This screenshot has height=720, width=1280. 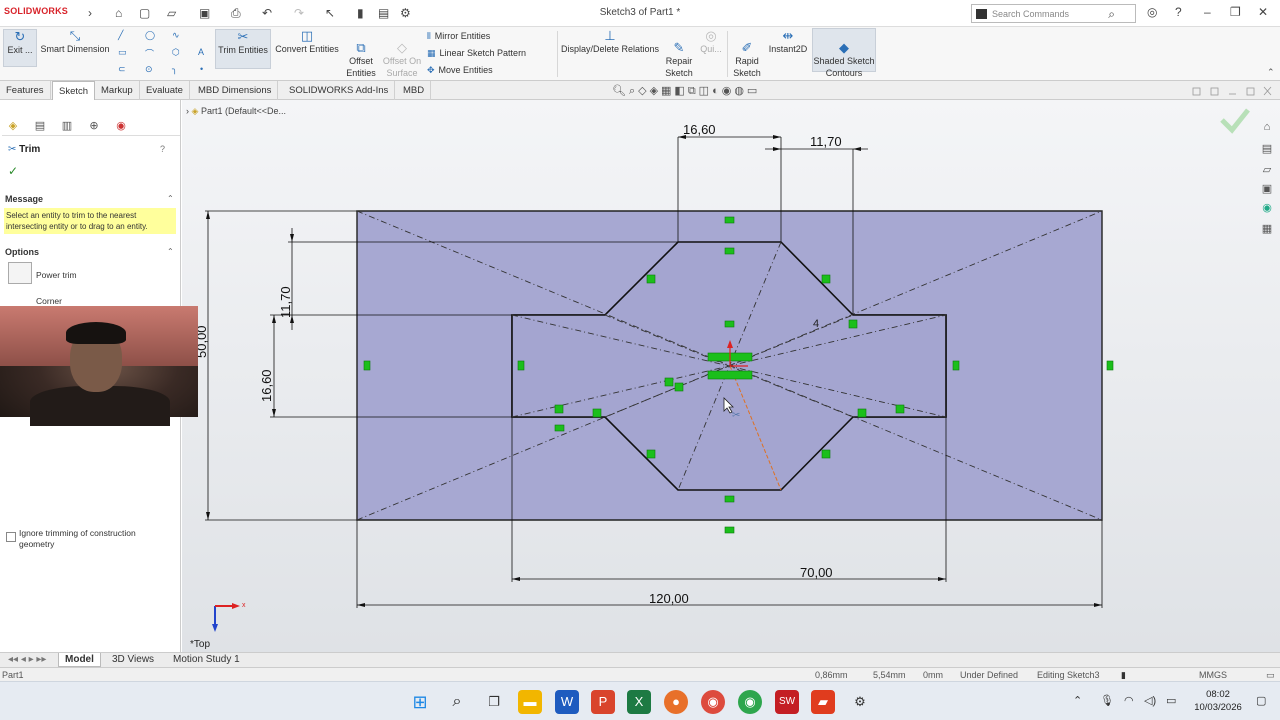 I want to click on dimension-11-70-left: 11,70, so click(x=285, y=302).